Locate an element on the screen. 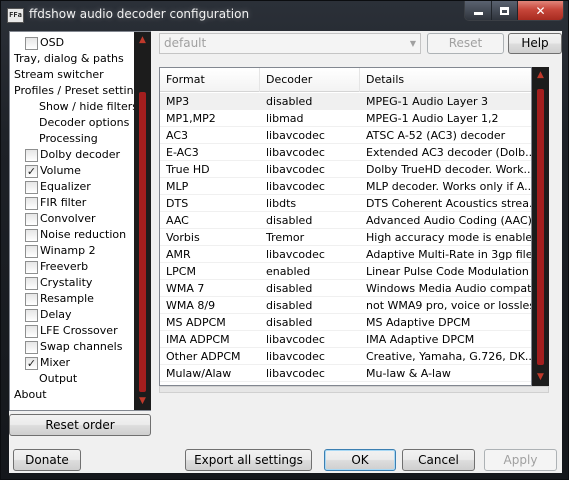 The image size is (569, 480). sidebar-item: Resample is located at coordinates (71, 299).